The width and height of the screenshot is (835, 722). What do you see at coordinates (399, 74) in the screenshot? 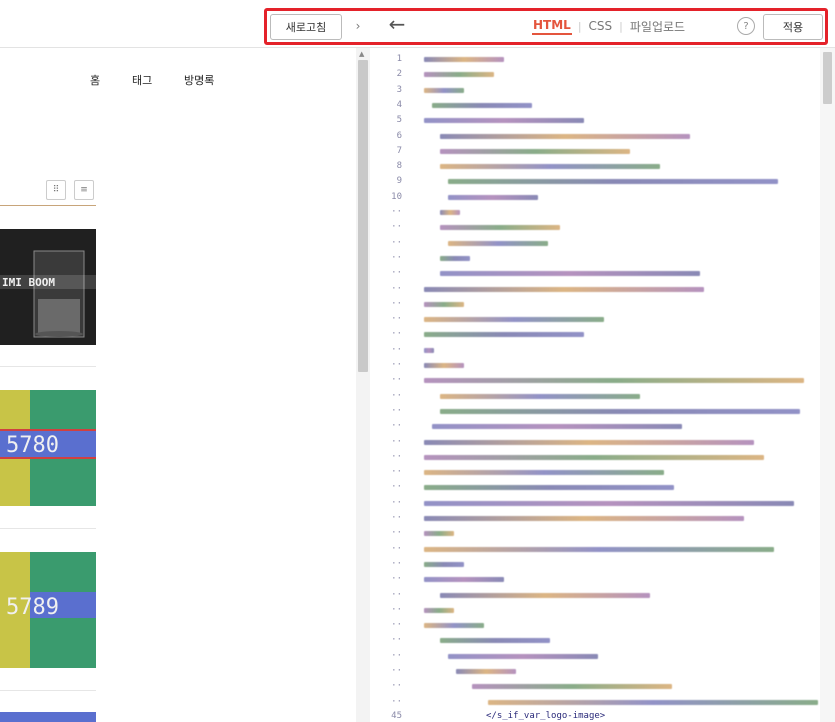
I see `line-number: 2` at bounding box center [399, 74].